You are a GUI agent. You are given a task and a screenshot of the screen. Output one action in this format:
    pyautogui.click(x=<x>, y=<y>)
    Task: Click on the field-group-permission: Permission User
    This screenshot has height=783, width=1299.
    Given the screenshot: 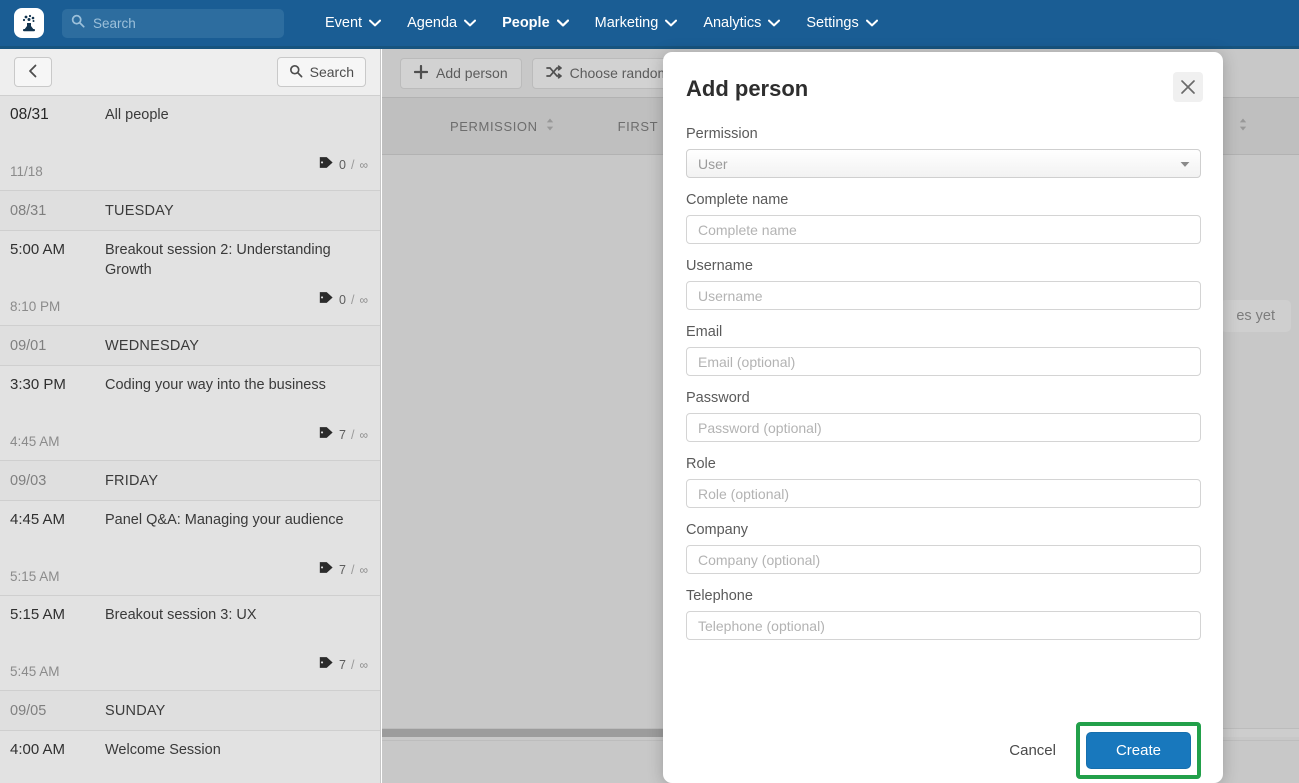 What is the action you would take?
    pyautogui.click(x=943, y=152)
    